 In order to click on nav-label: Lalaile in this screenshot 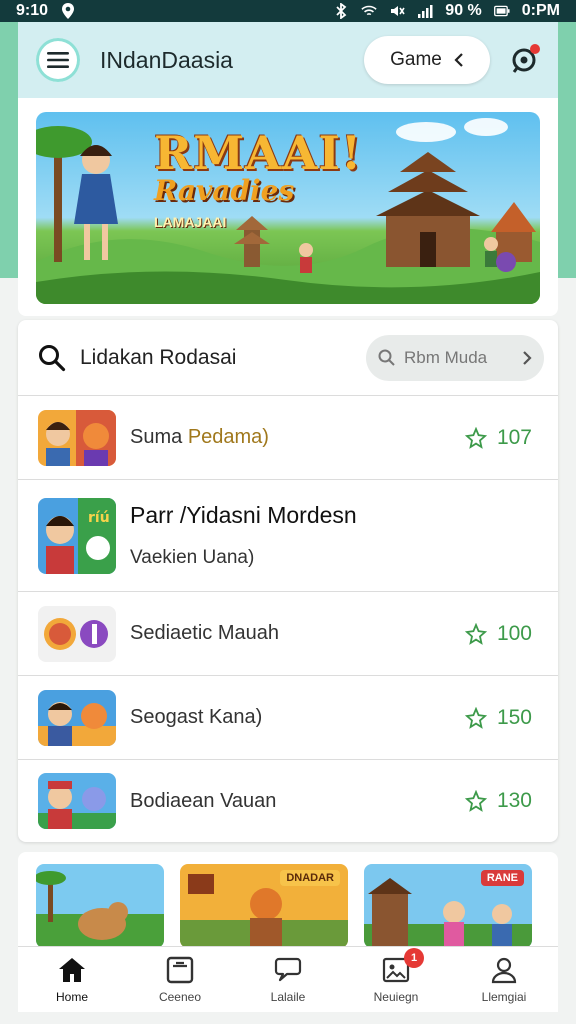, I will do `click(288, 996)`.